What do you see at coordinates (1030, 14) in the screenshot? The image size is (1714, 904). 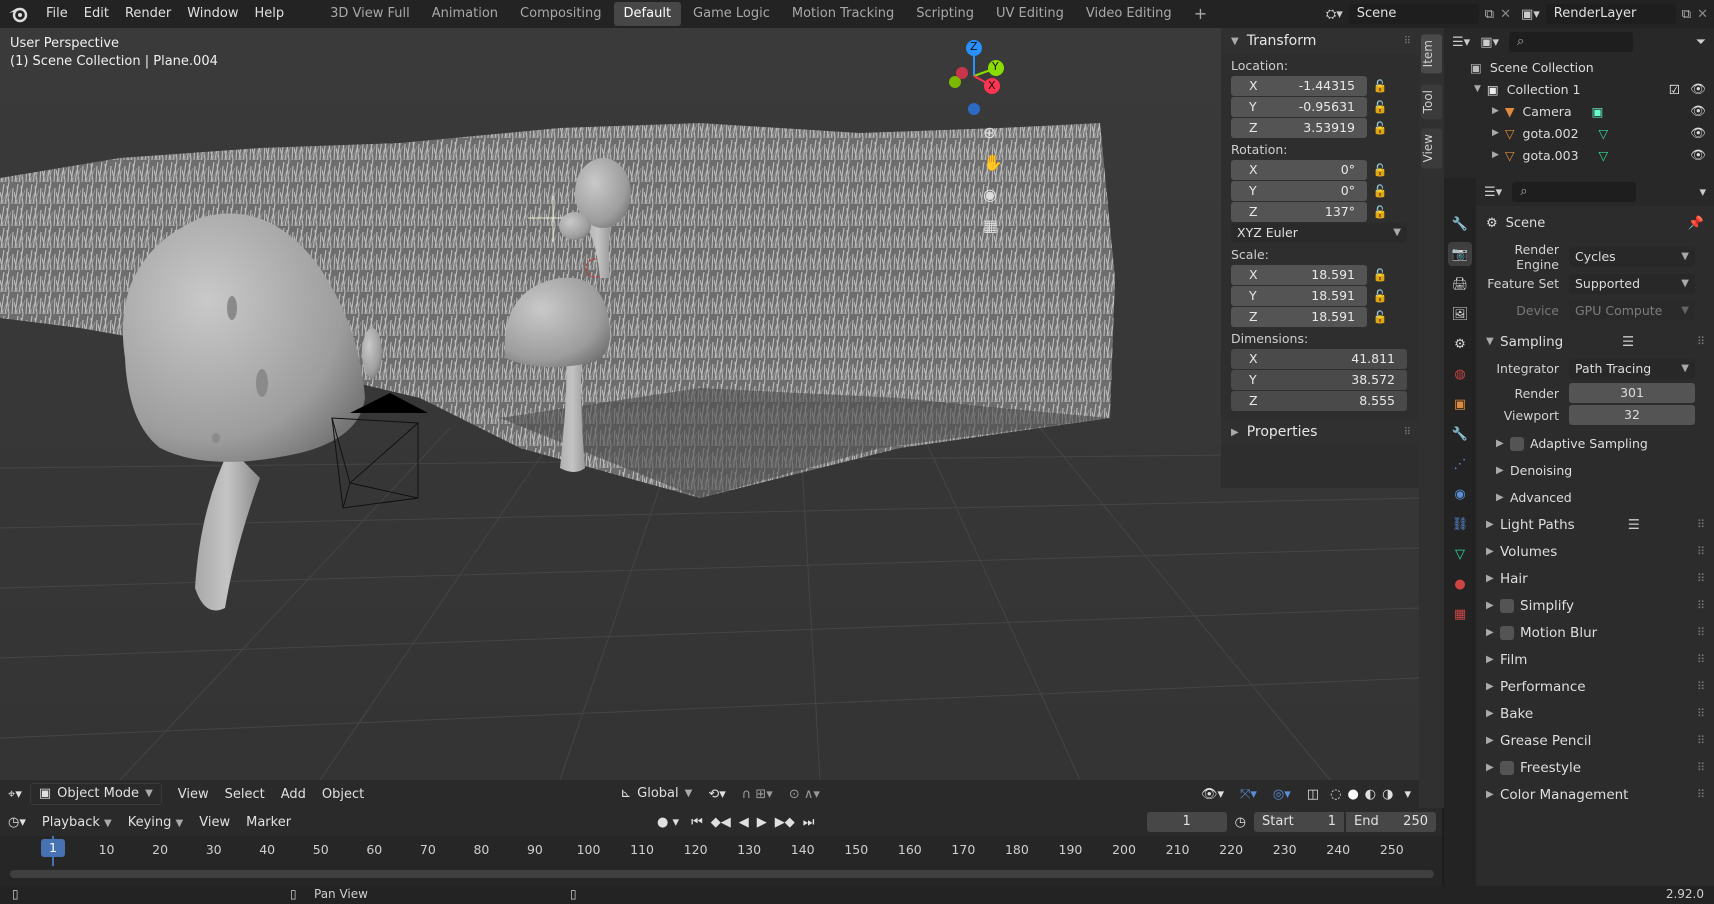 I see `tab-uv-editing: UV Editing` at bounding box center [1030, 14].